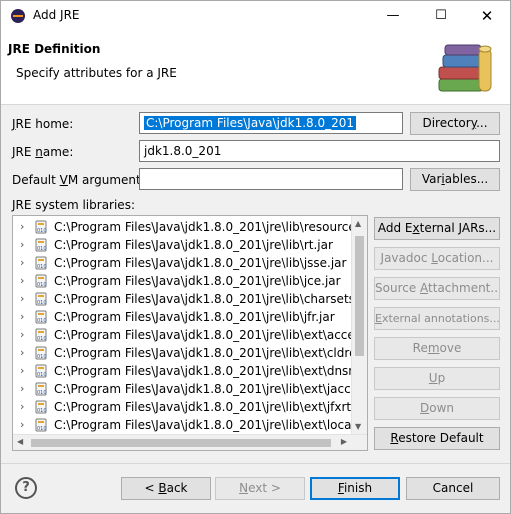 The image size is (511, 514). I want to click on next-button: Next >, so click(260, 488).